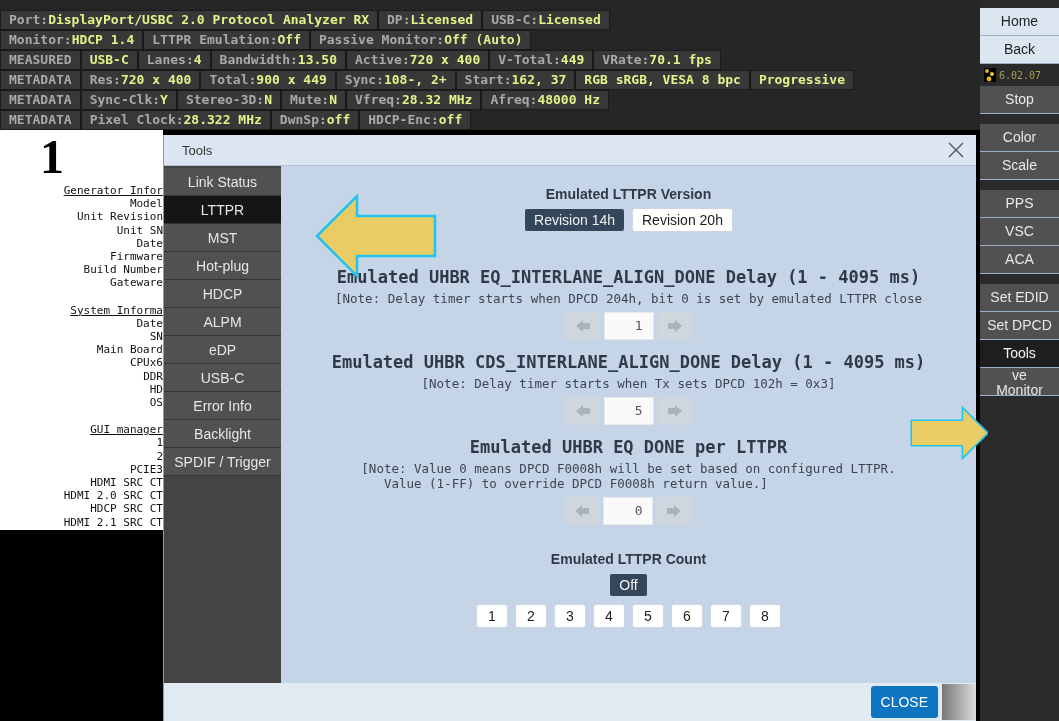 This screenshot has width=1059, height=721. Describe the element at coordinates (145, 363) in the screenshot. I see `info-line: CPUx6` at that location.